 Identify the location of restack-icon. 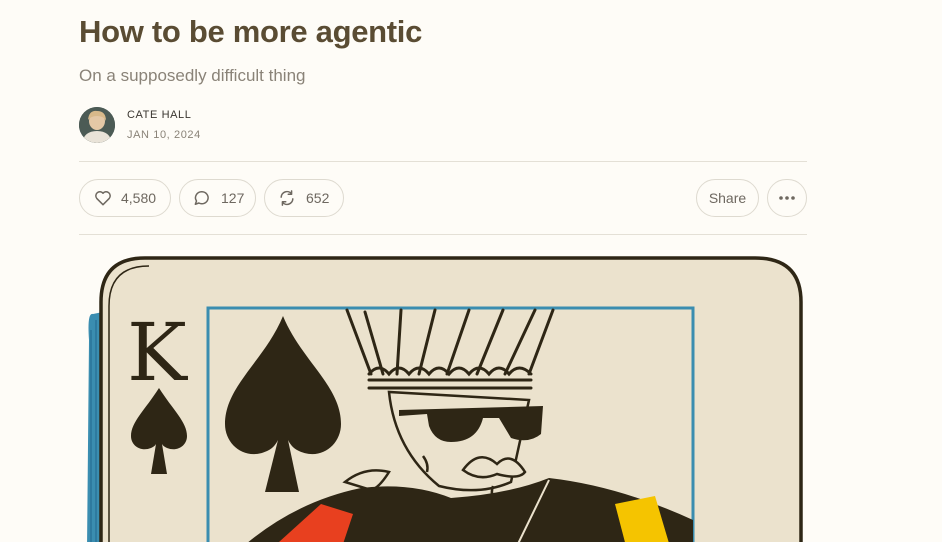
(287, 198).